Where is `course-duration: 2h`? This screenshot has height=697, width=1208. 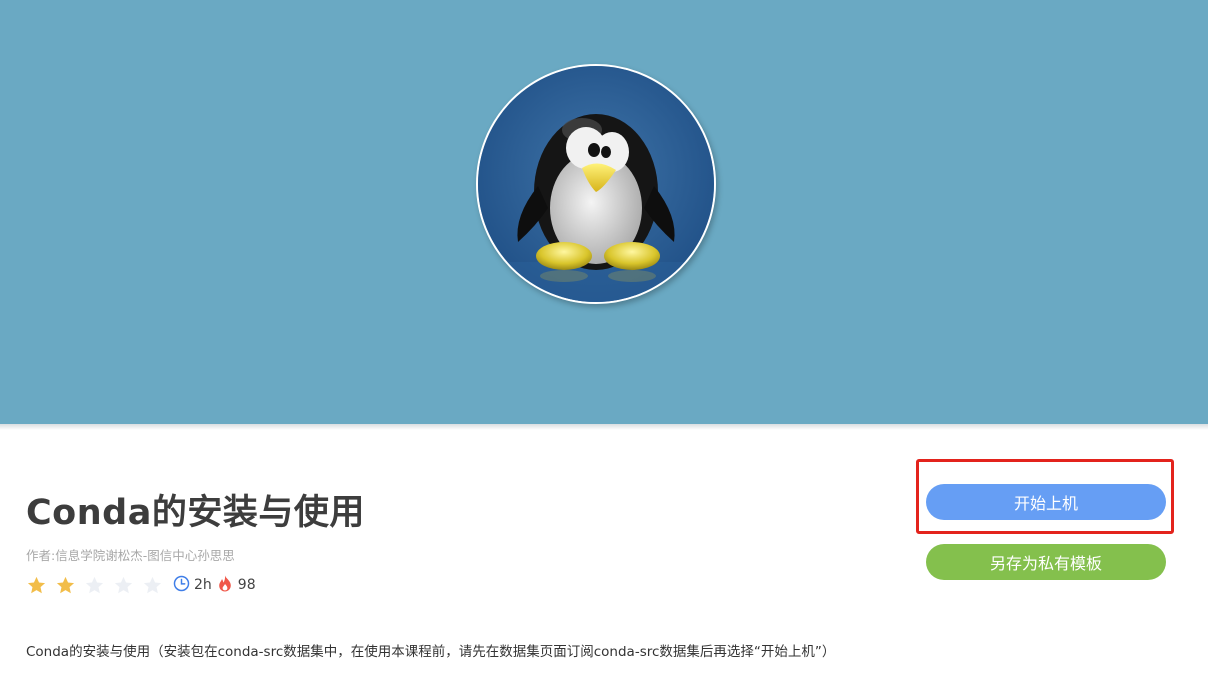
course-duration: 2h is located at coordinates (203, 585).